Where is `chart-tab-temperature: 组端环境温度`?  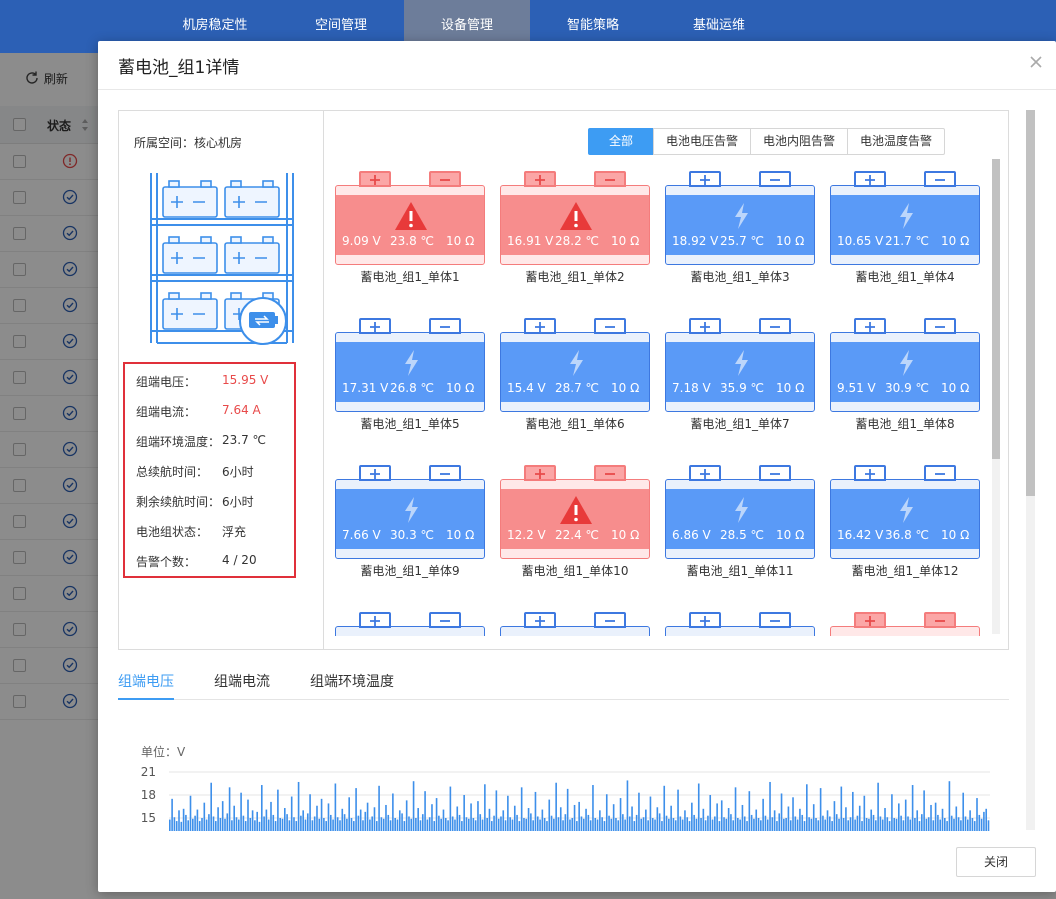
chart-tab-temperature: 组端环境温度 is located at coordinates (352, 684).